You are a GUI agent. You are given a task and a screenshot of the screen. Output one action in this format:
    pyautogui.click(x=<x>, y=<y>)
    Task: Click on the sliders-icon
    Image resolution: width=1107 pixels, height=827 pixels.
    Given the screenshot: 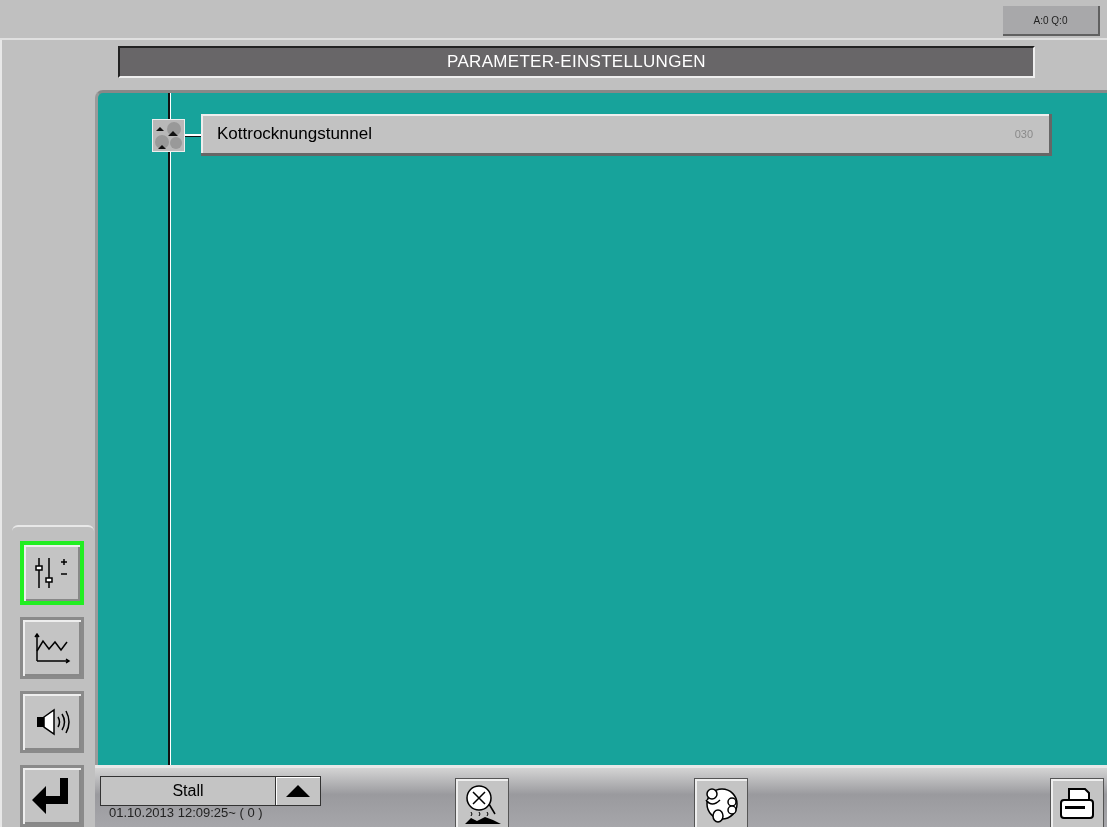 What is the action you would take?
    pyautogui.click(x=52, y=573)
    